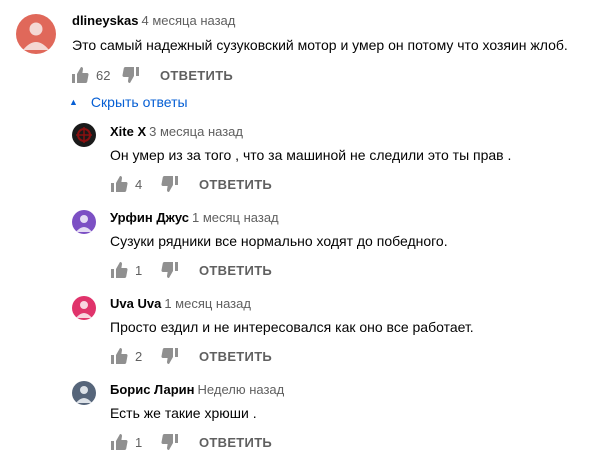 The height and width of the screenshot is (464, 607). Describe the element at coordinates (196, 131) in the screenshot. I see `comment-time: 3 месяца назад` at that location.